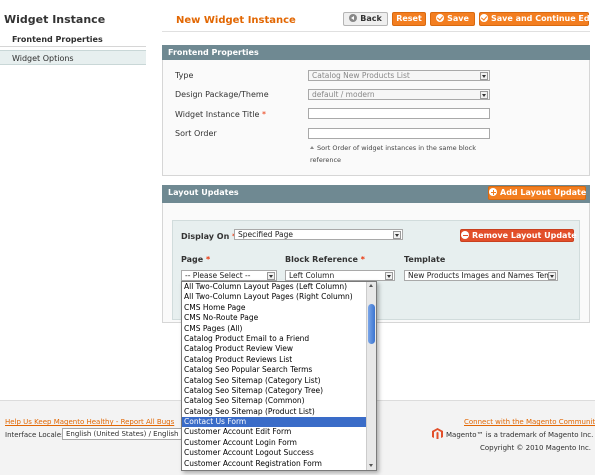  I want to click on save-and-continue-label: Save and Continue Edit, so click(543, 18).